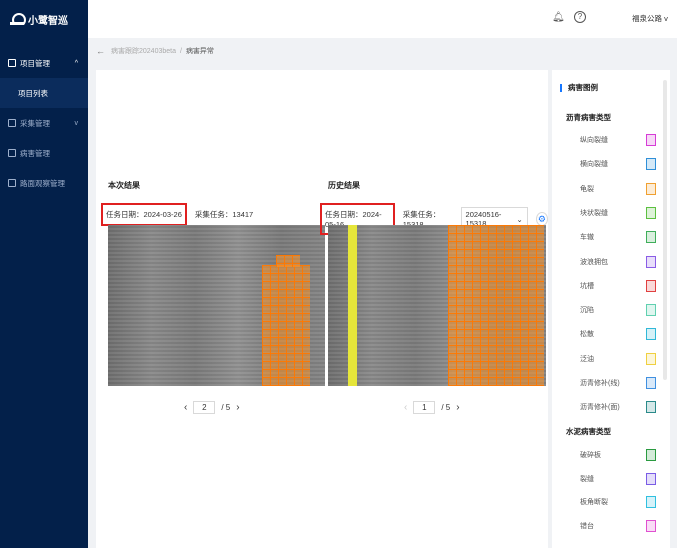  What do you see at coordinates (594, 502) in the screenshot?
I see `legend-item-label: 板角断裂` at bounding box center [594, 502].